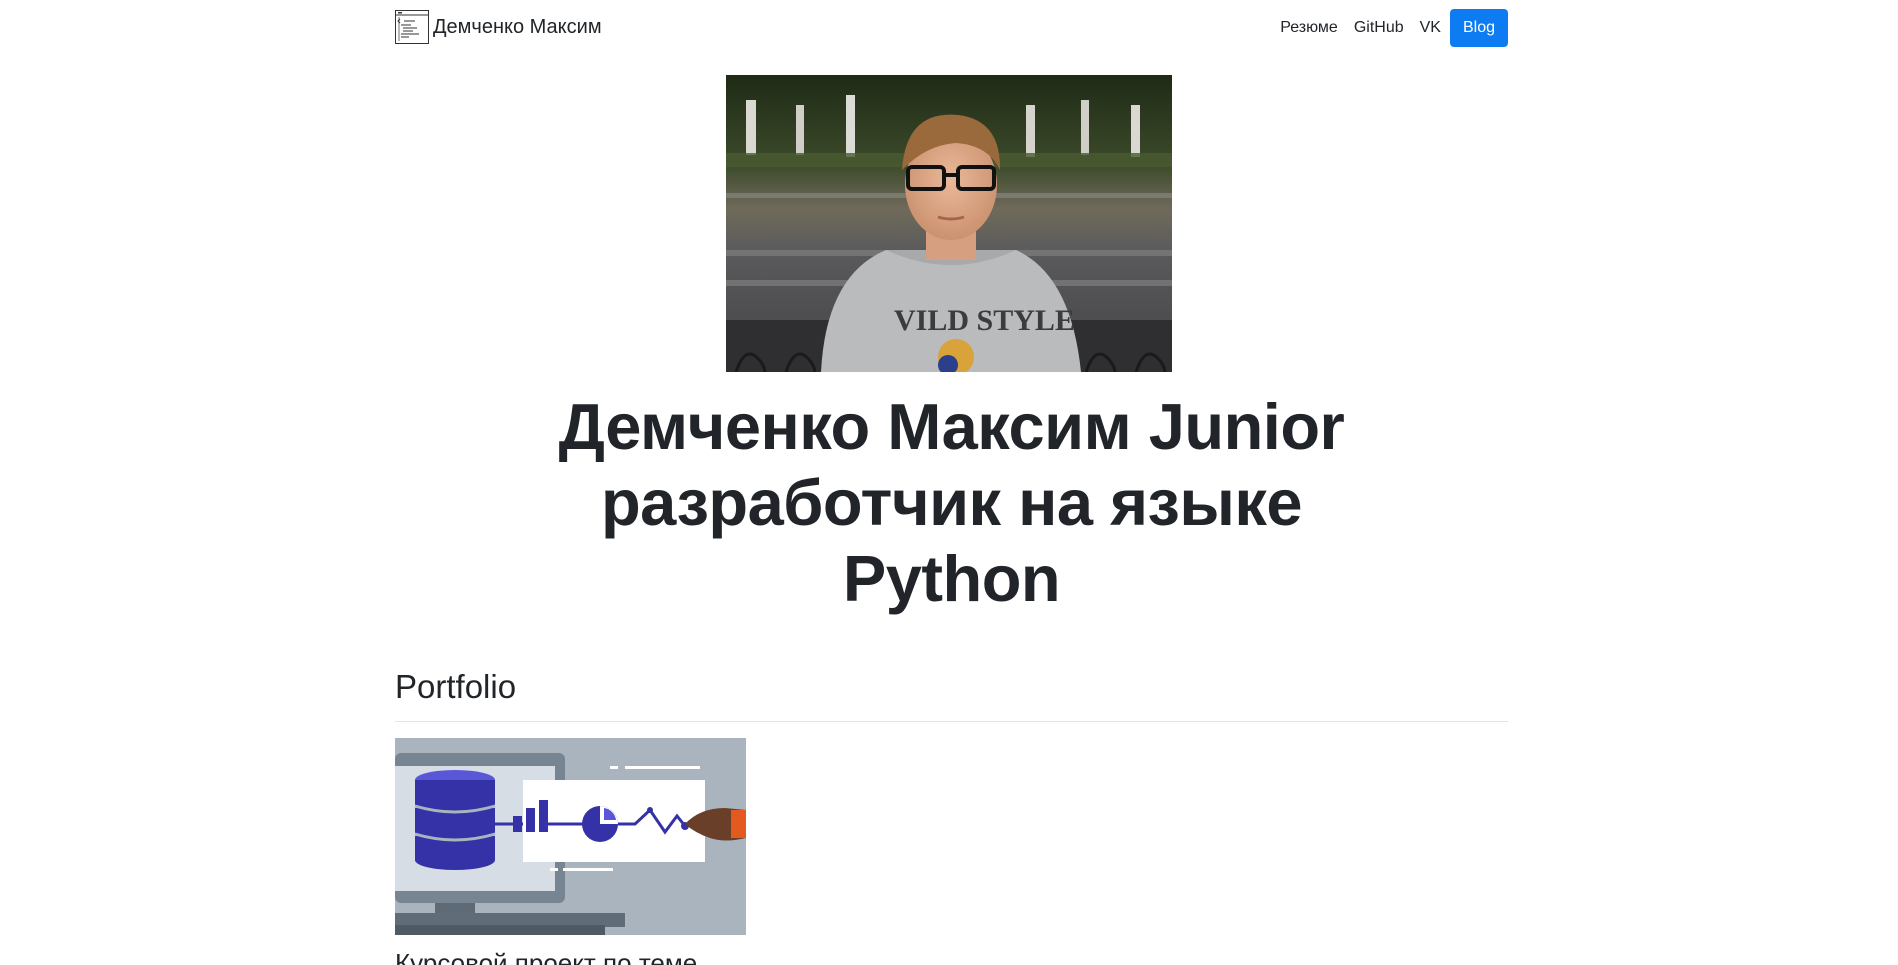 This screenshot has width=1898, height=965. I want to click on nav-links: Резюме GitHub VK Blog, so click(1390, 28).